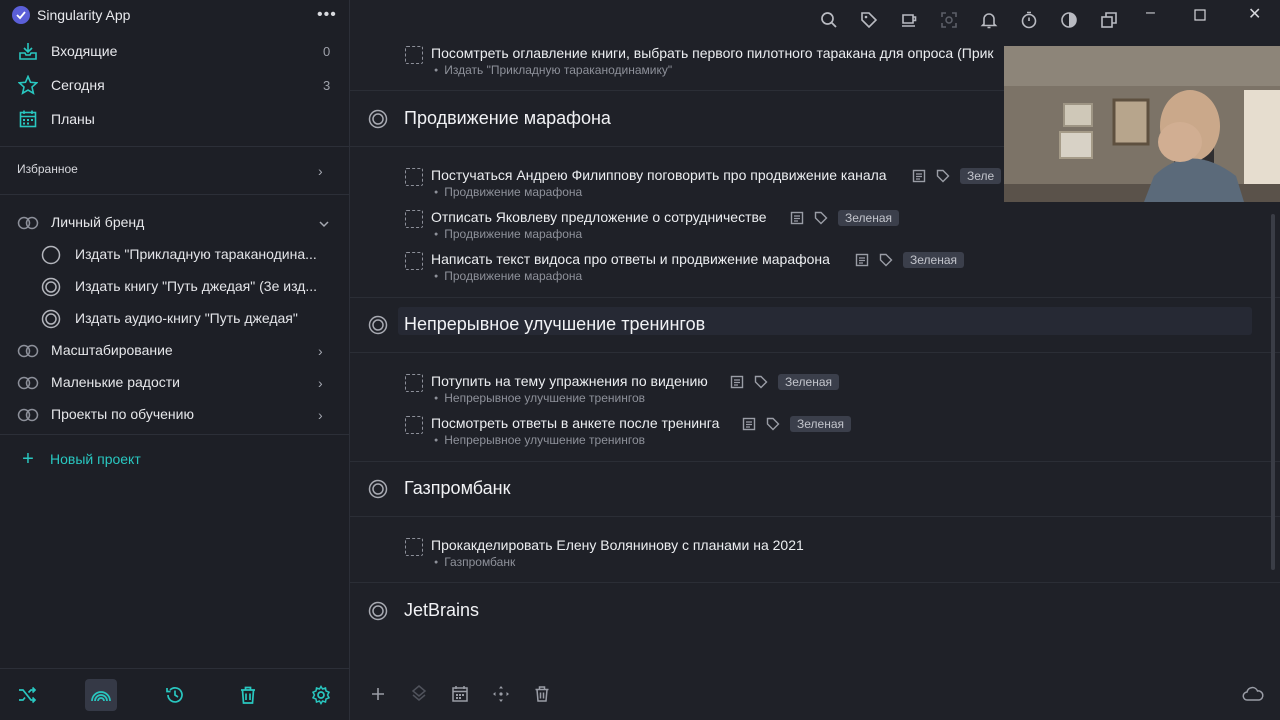 The width and height of the screenshot is (1280, 720). I want to click on project-label: Маленькие радости, so click(115, 382).